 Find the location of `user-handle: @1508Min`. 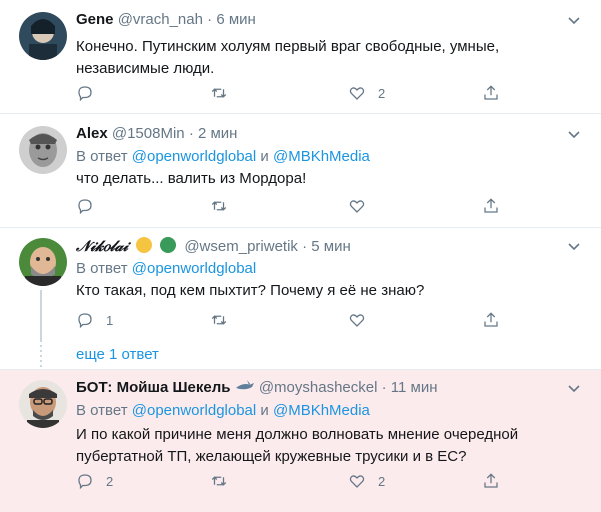

user-handle: @1508Min is located at coordinates (148, 133).